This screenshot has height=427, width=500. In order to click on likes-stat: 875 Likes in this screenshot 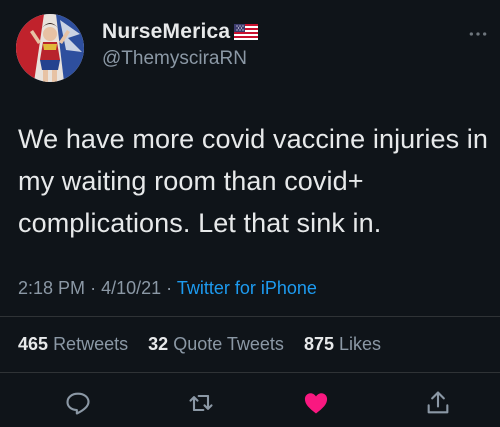, I will do `click(342, 344)`.